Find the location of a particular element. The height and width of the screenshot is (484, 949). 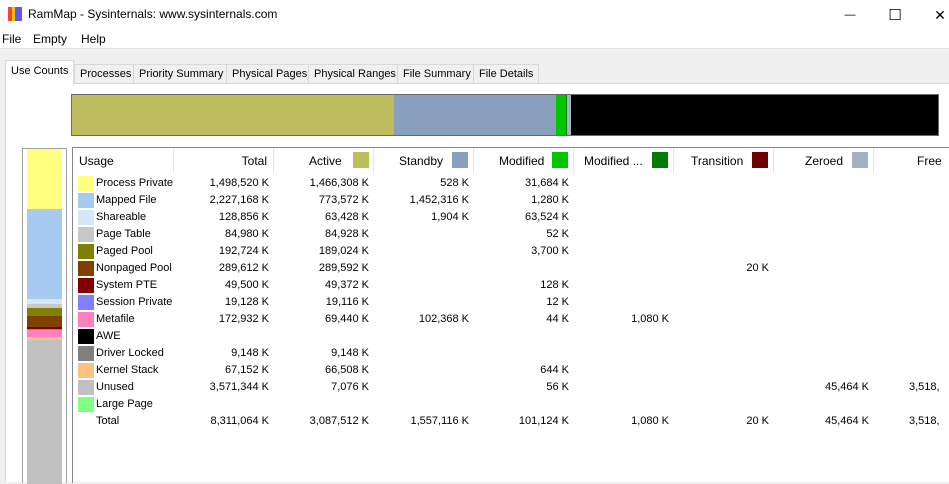

table-row: Paged Pool192,724 K189,024 K3,700 K is located at coordinates (511, 251).